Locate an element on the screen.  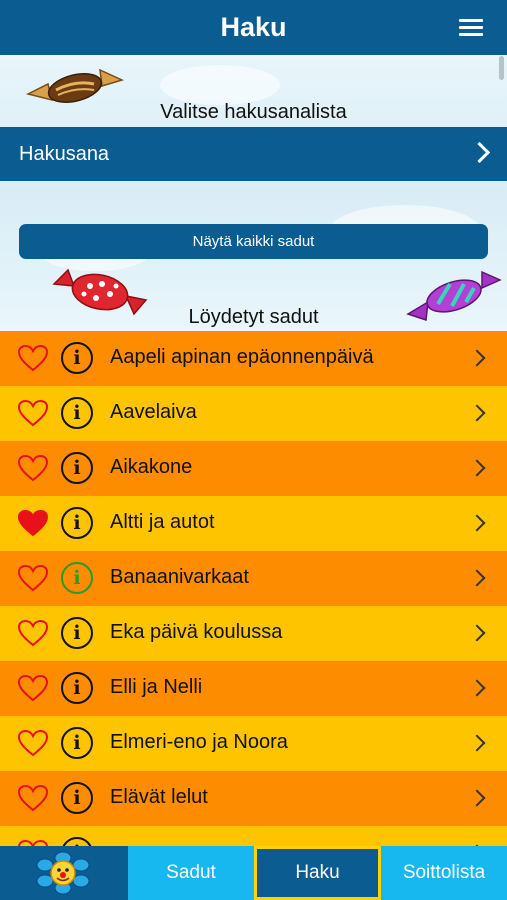
list-item: i Elävät lelut is located at coordinates (253, 798).